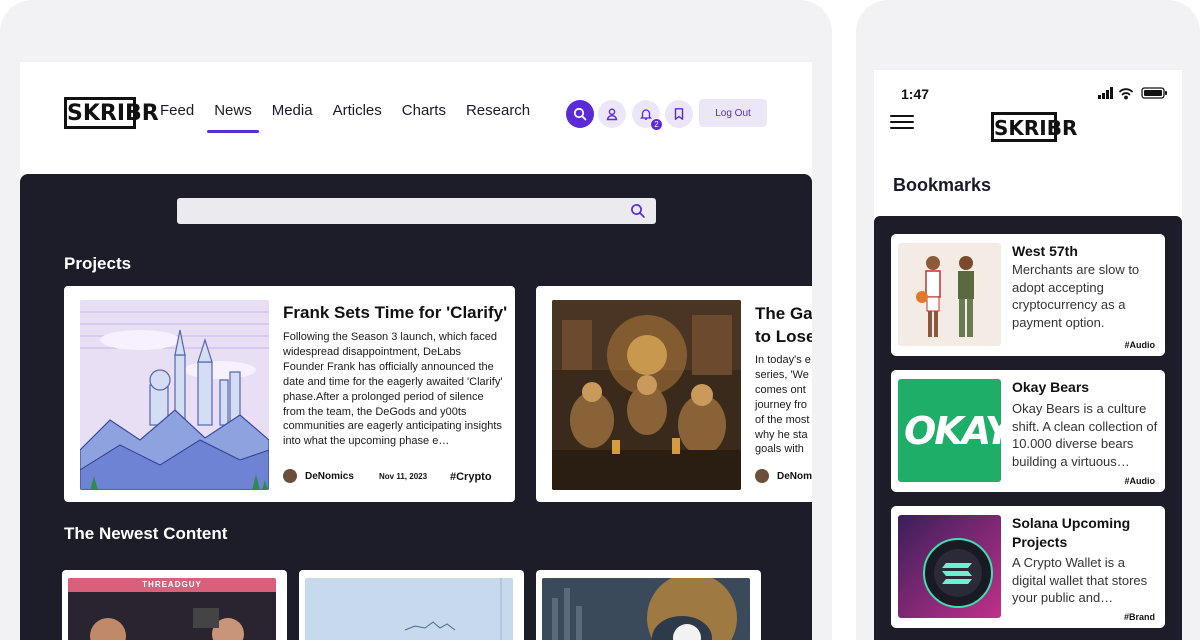 This screenshot has height=640, width=1200. What do you see at coordinates (1086, 533) in the screenshot?
I see `bookmark-title: Solana Upcoming Projects` at bounding box center [1086, 533].